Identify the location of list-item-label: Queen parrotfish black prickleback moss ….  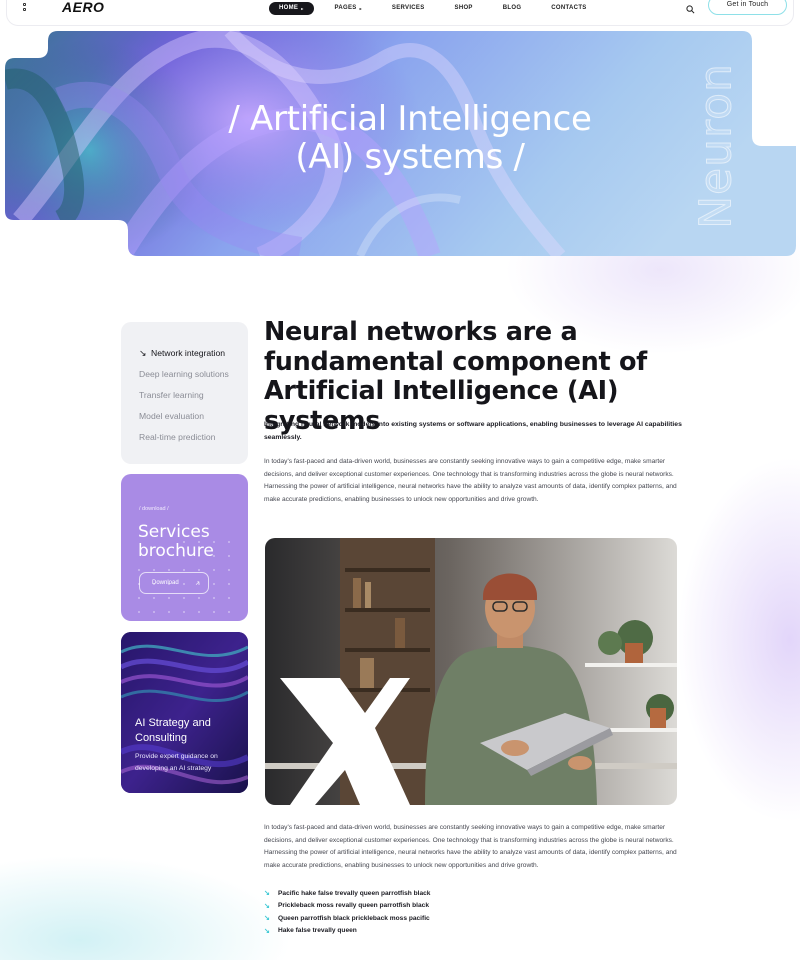
(354, 918).